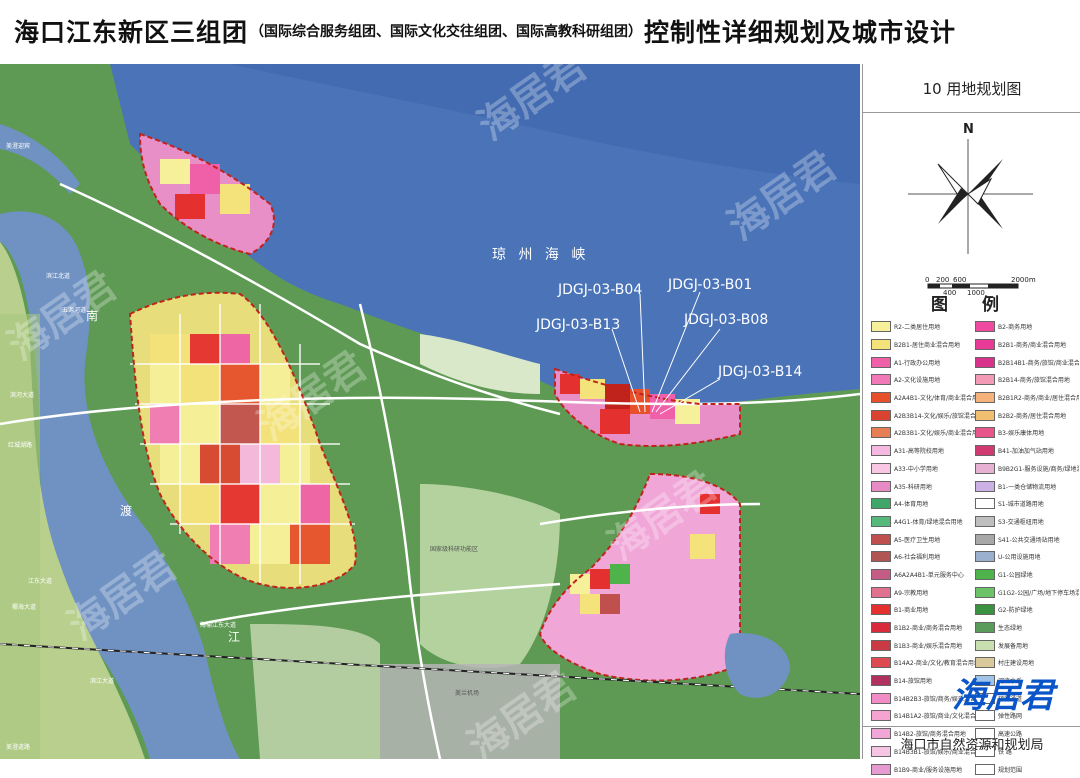 The height and width of the screenshot is (778, 1080). What do you see at coordinates (467, 693) in the screenshot?
I see `road-label-11: 美兰机场` at bounding box center [467, 693].